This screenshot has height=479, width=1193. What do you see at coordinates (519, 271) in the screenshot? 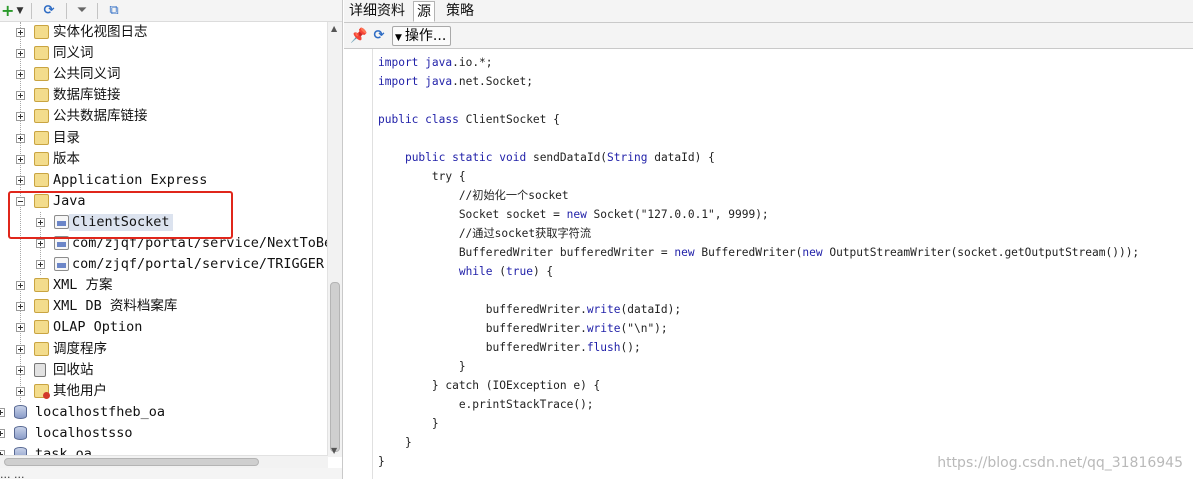
I see `code-token: true` at bounding box center [519, 271].